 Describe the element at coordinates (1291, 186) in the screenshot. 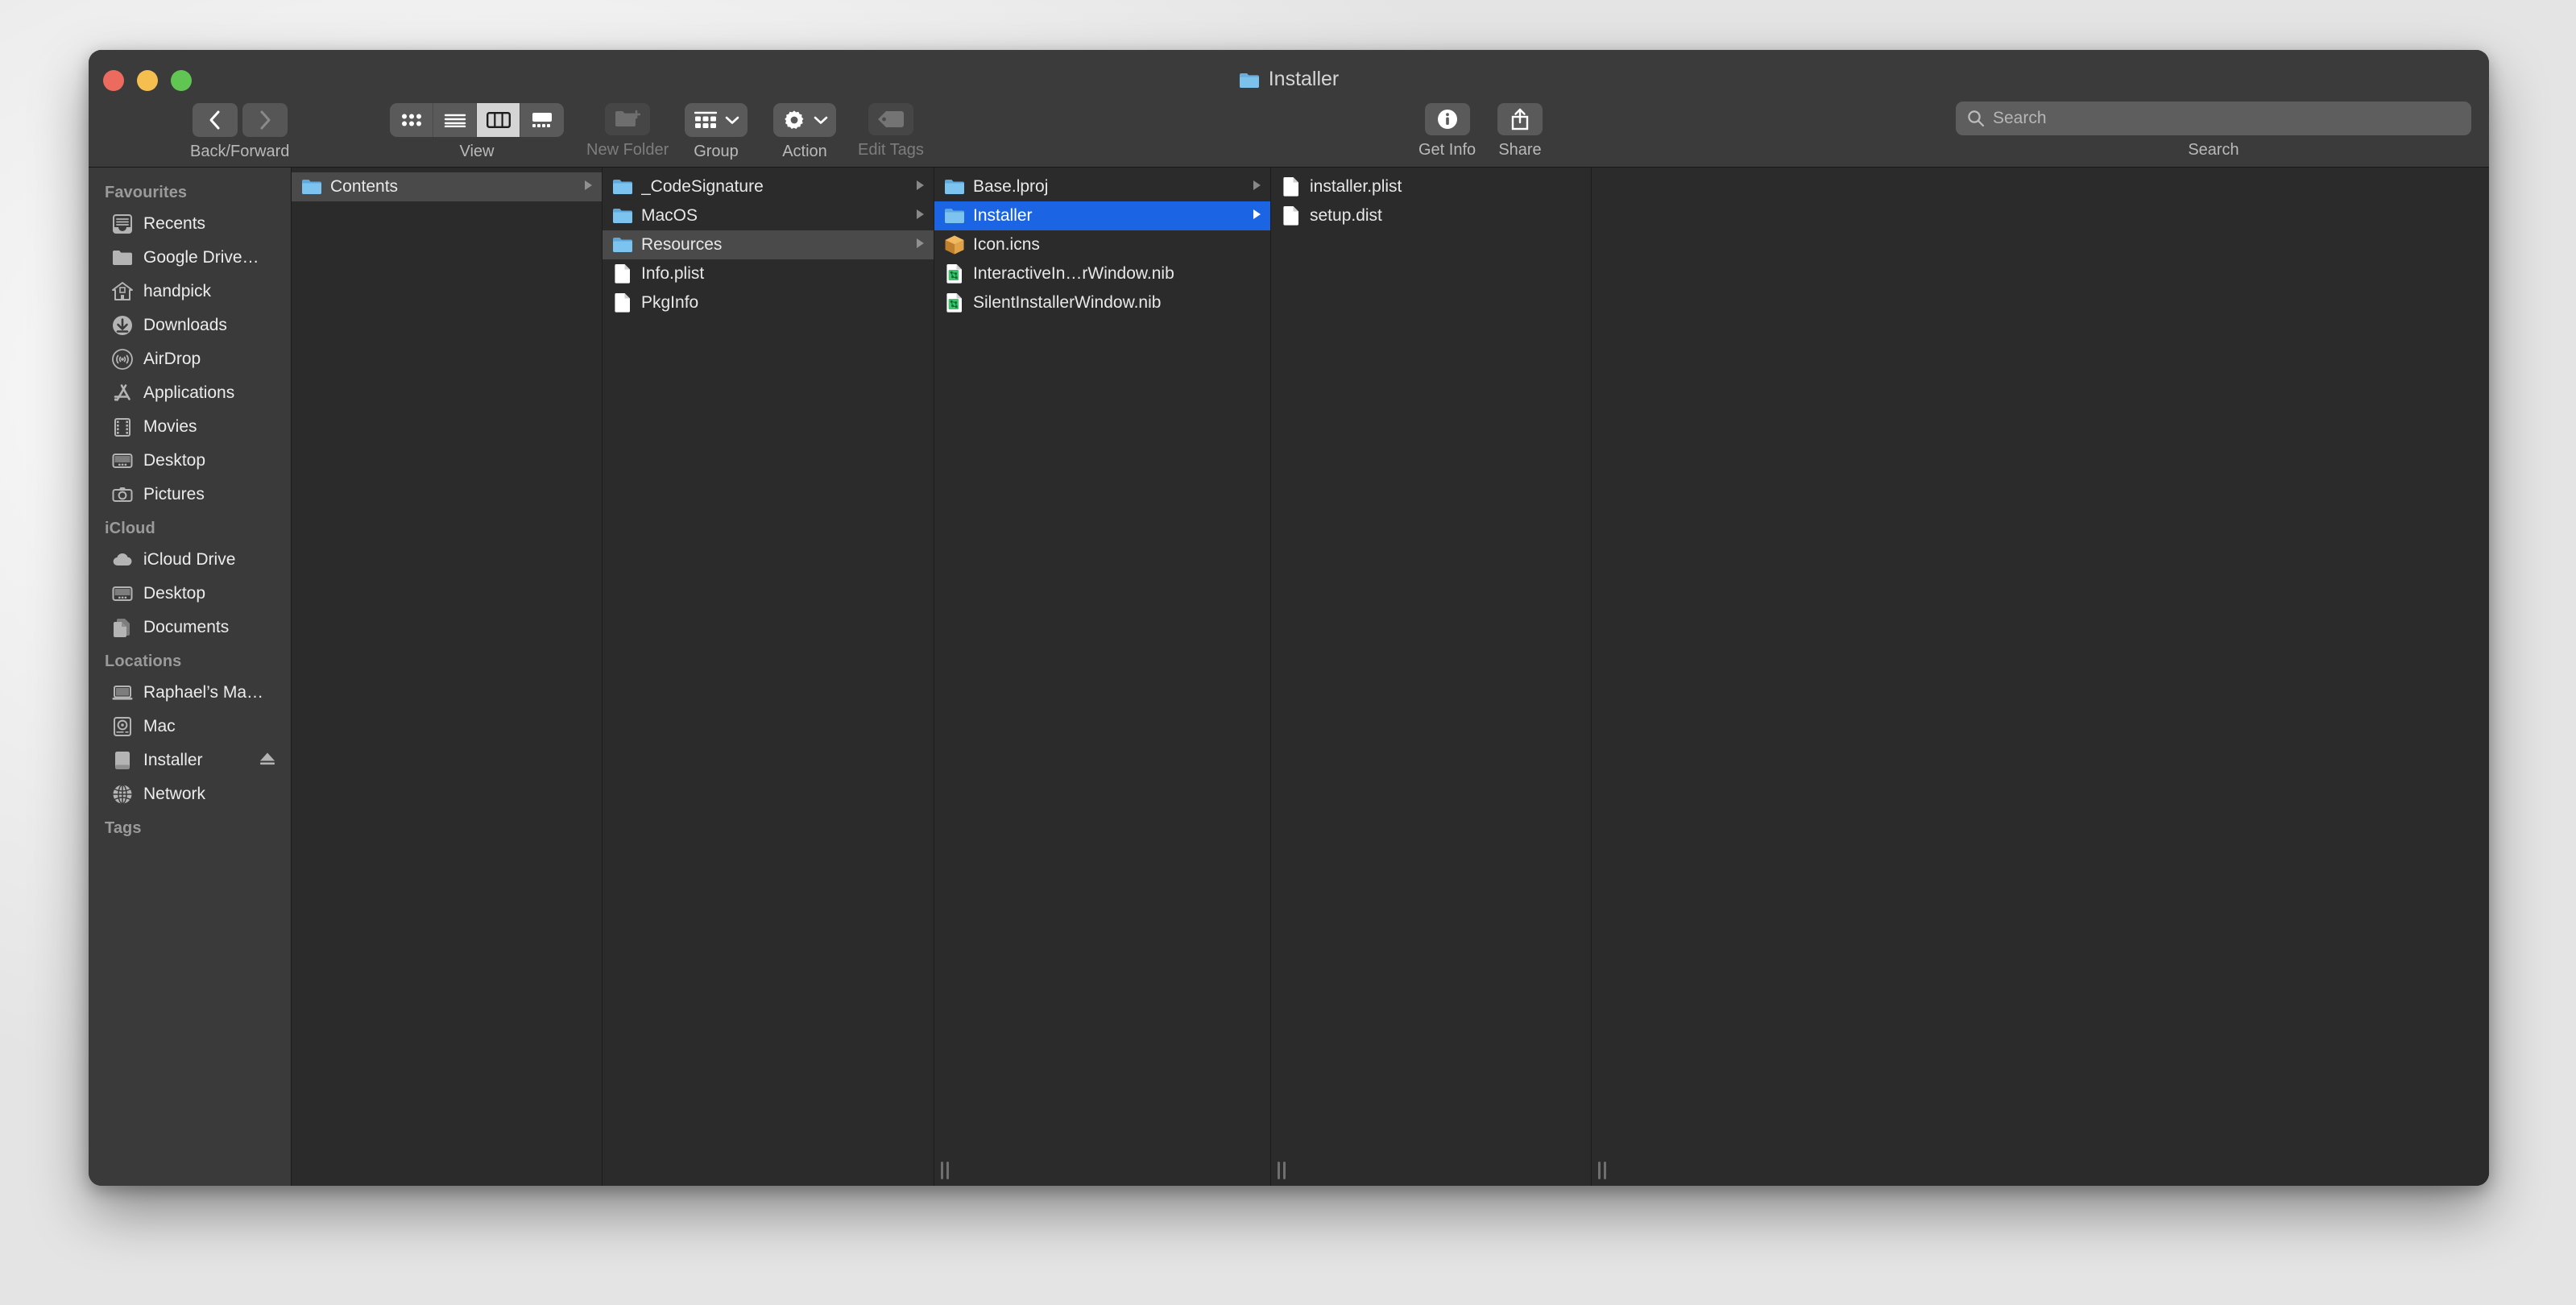

I see `document-icon` at that location.